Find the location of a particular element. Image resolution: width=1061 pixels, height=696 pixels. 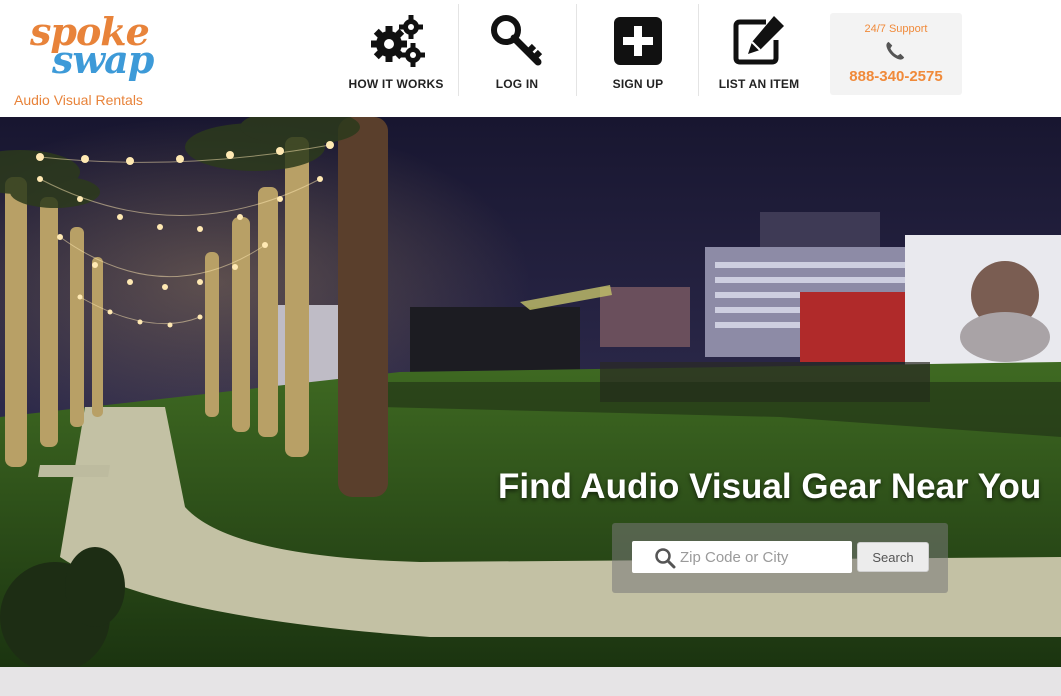

nav-label: LOG IN is located at coordinates (517, 84).